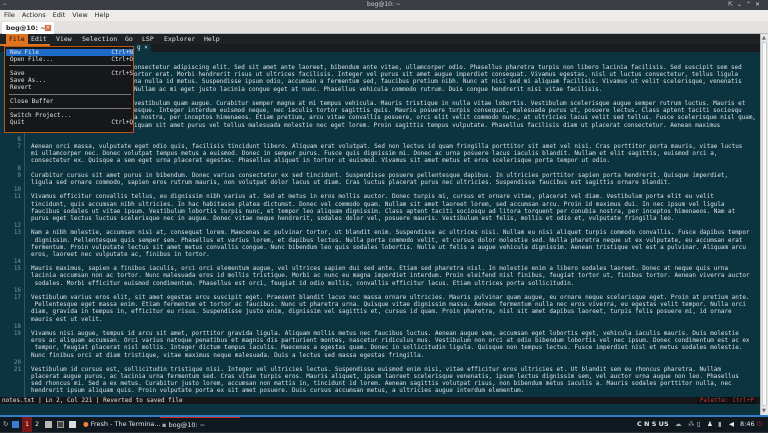 Image resolution: width=768 pixels, height=433 pixels. Describe the element at coordinates (720, 424) in the screenshot. I see `battery-icon: ▮` at that location.